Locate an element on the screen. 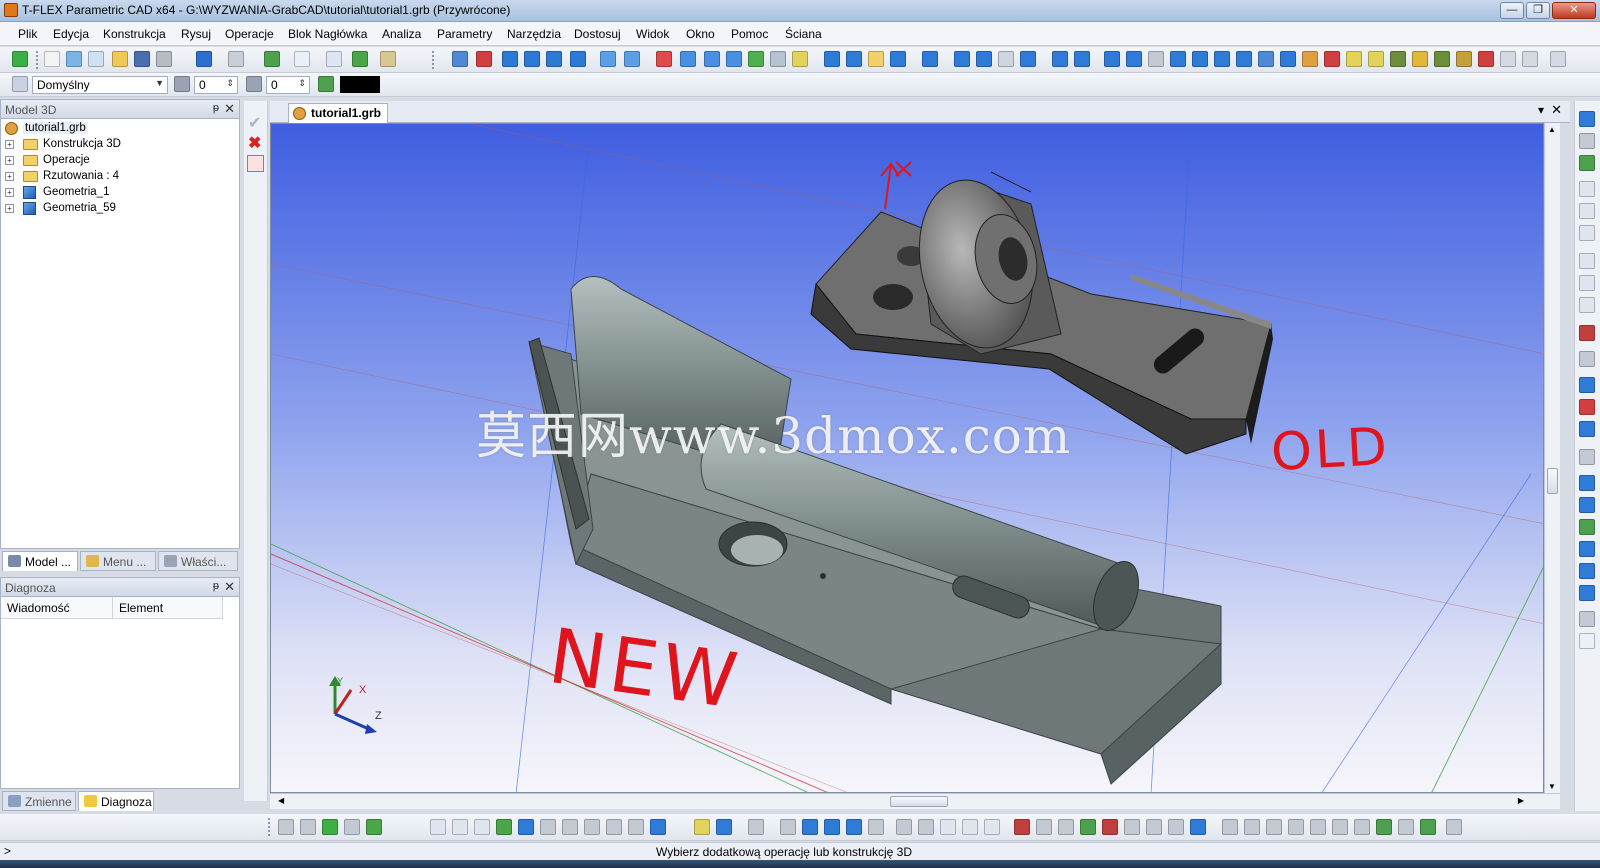 The height and width of the screenshot is (868, 1600). horizontal-scrollbar: ◀ ▶ is located at coordinates (915, 801).